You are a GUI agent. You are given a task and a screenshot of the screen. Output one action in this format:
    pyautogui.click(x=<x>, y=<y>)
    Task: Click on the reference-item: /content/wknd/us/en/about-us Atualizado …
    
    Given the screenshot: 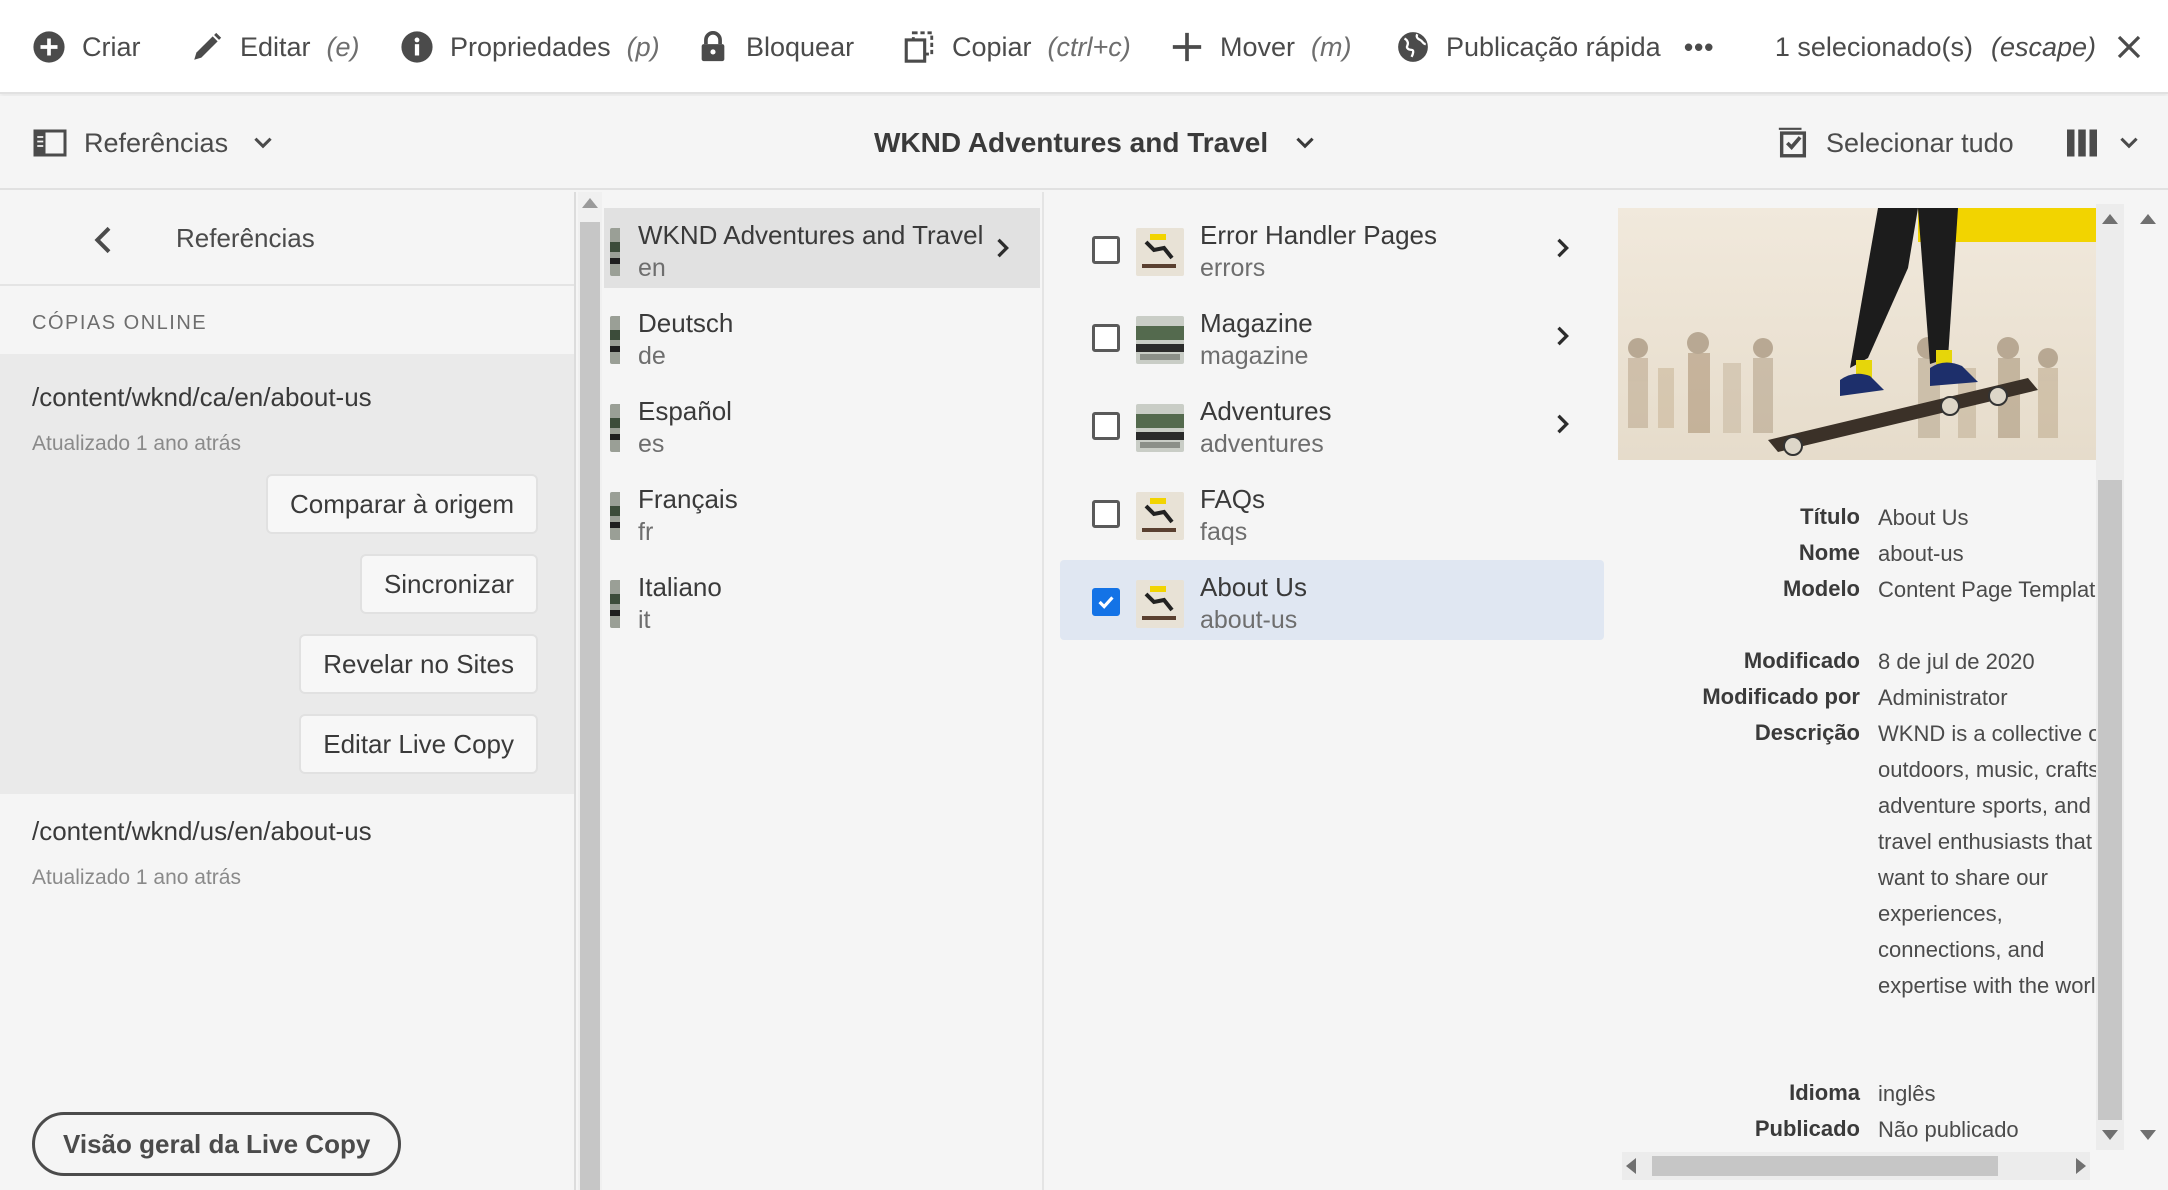 What is the action you would take?
    pyautogui.click(x=287, y=854)
    